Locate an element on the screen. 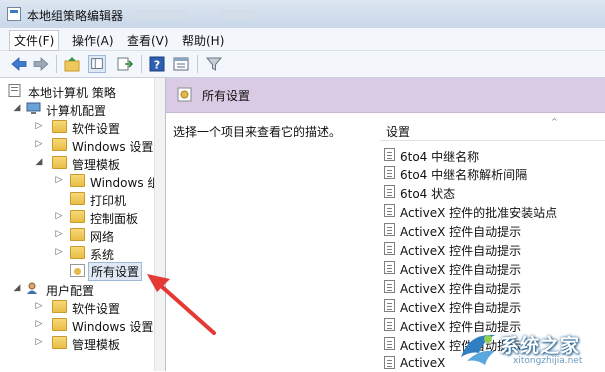 This screenshot has width=605, height=372. tree-label: 网络 is located at coordinates (102, 237).